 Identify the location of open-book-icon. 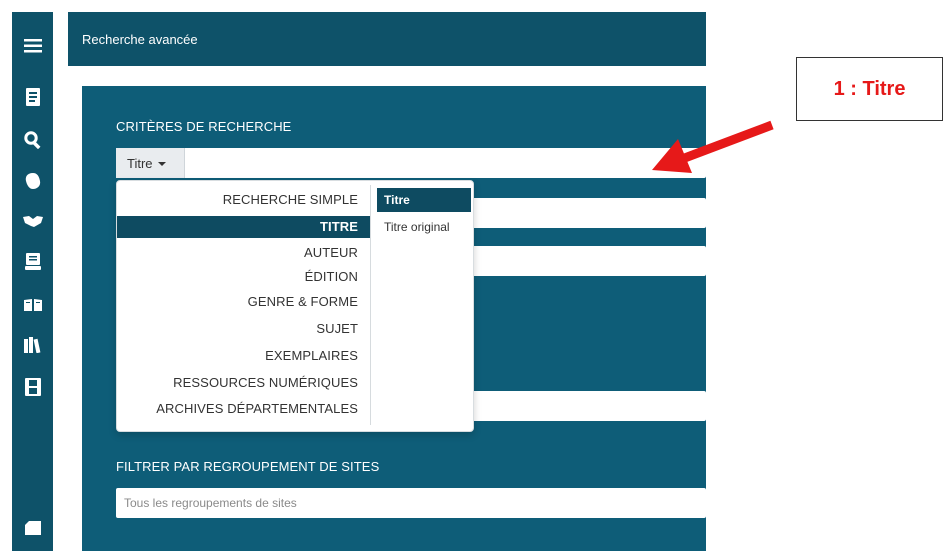
(32, 305).